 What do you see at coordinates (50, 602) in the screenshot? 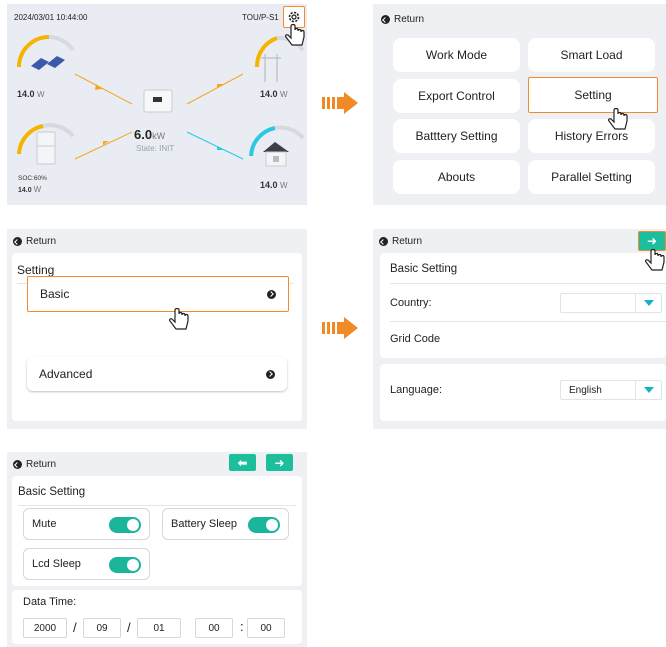
I see `datetime-label: Data Time:` at bounding box center [50, 602].